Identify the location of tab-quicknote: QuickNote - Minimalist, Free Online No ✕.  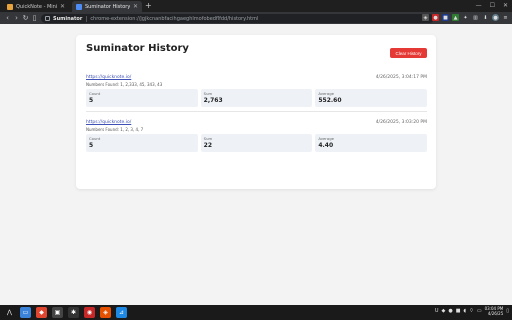
(36, 6).